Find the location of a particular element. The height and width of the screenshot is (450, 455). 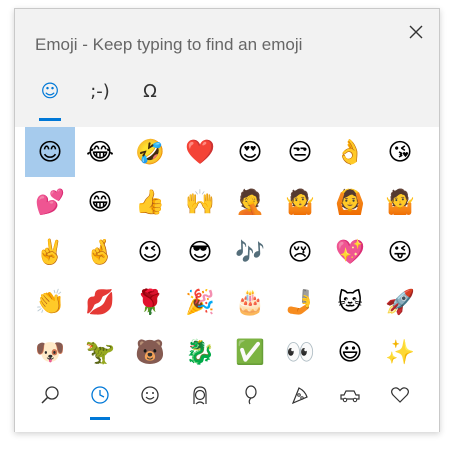

emoji-cell: 😘 is located at coordinates (400, 152).